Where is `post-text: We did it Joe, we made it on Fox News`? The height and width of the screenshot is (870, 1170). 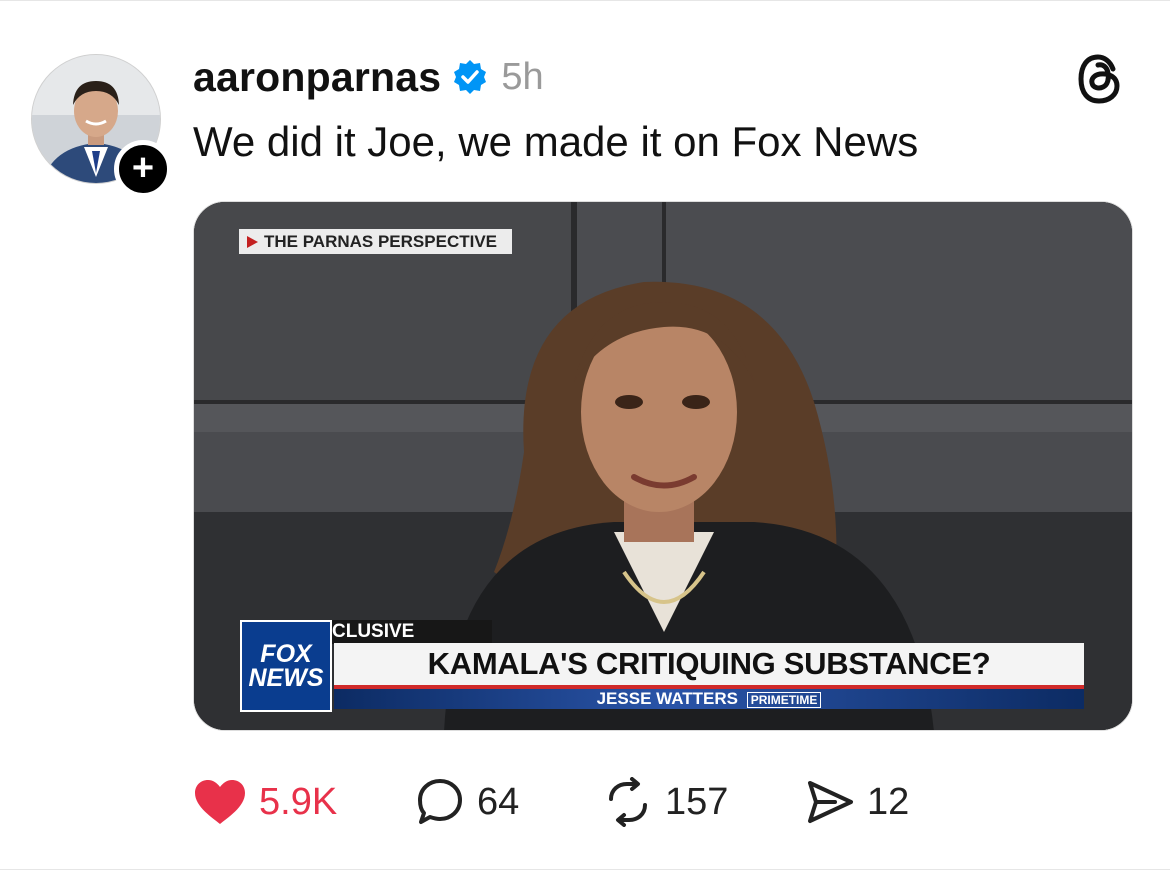
post-text: We did it Joe, we made it on Fox News is located at coordinates (556, 141).